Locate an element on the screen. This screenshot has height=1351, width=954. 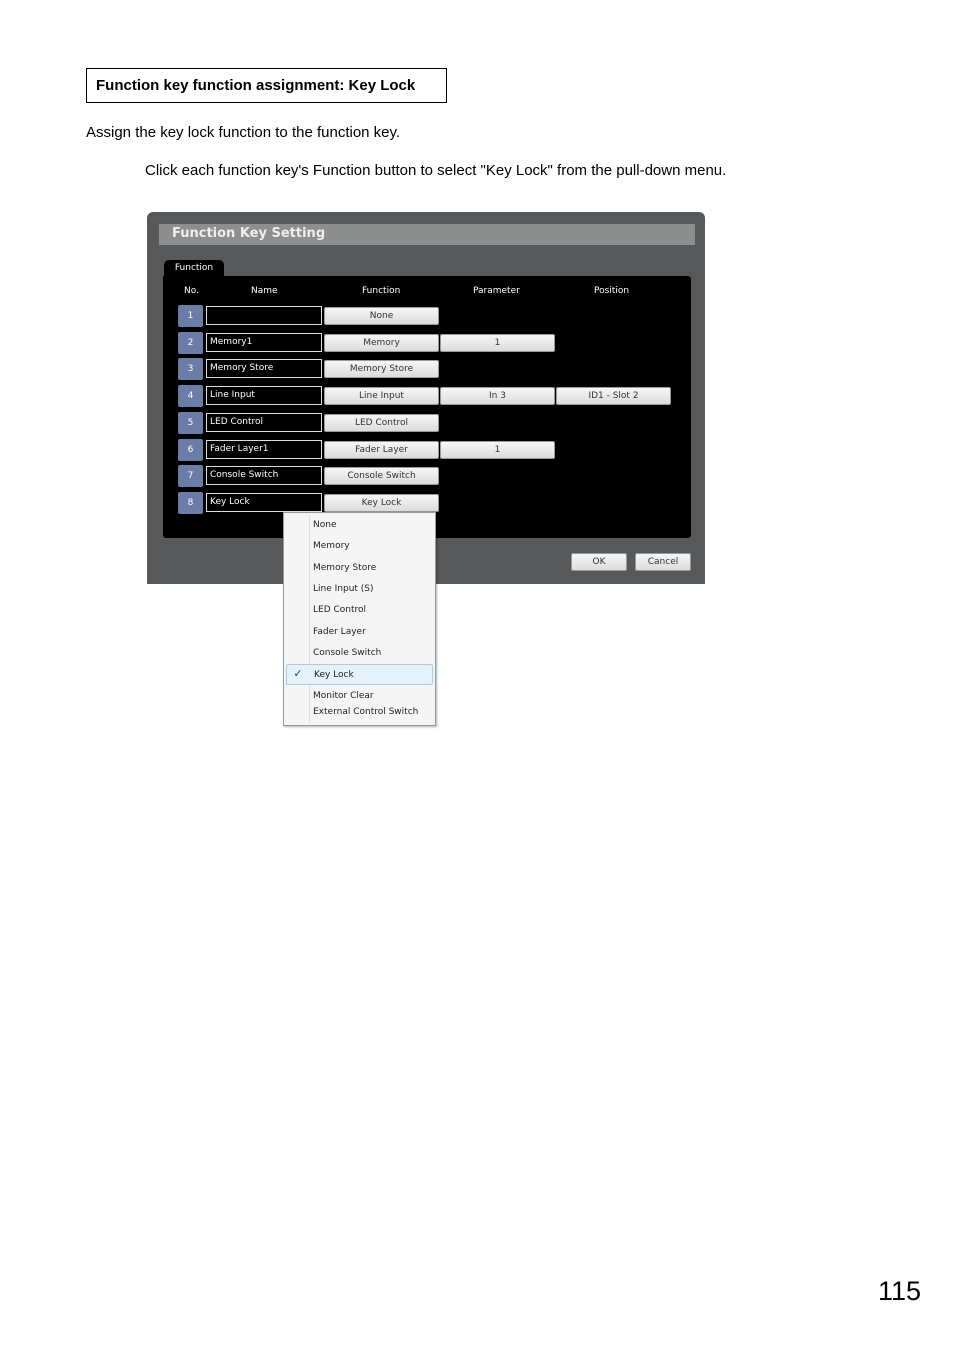
function-key-row: 4 Line Input Line Input In 3 ID1 - Slot 2 is located at coordinates (427, 396).